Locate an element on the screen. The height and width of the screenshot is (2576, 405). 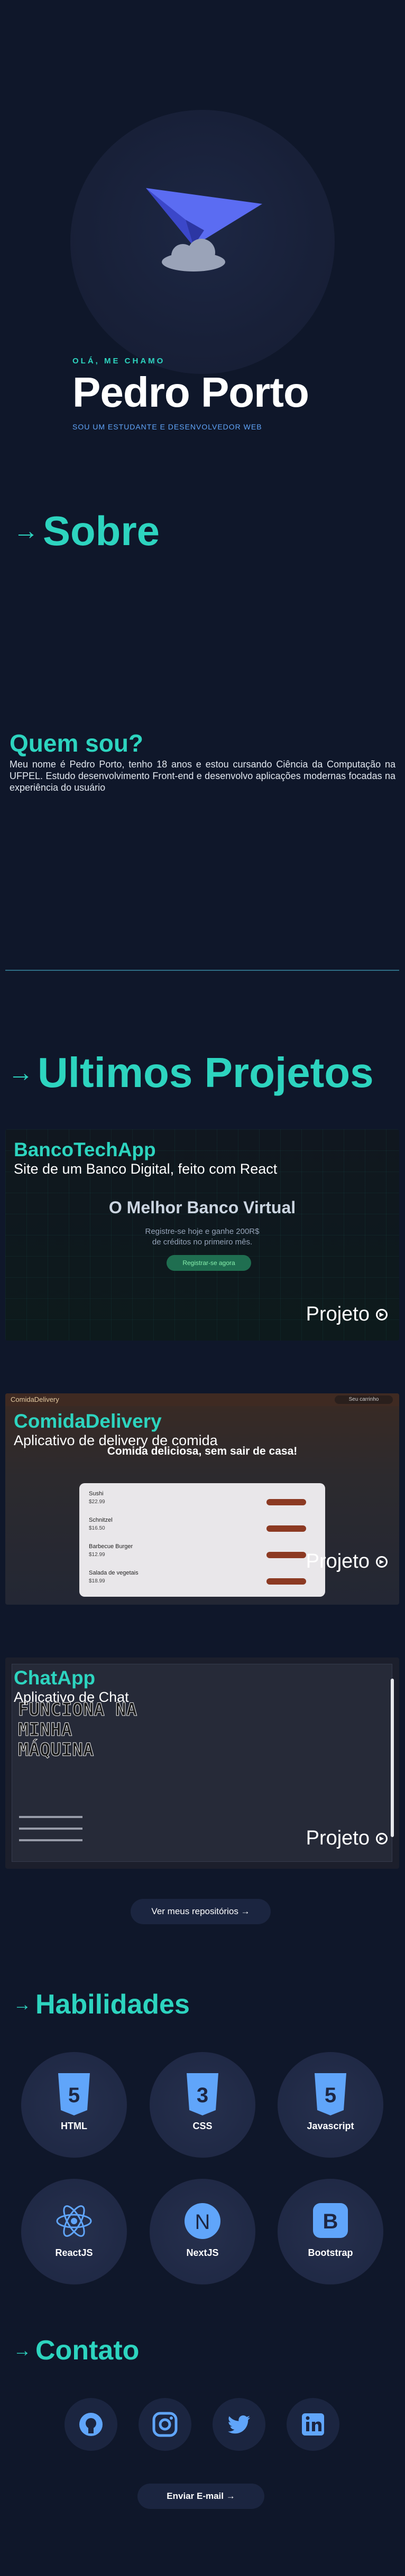
menu-item-name: Barbecue Burger is located at coordinates (111, 1547).